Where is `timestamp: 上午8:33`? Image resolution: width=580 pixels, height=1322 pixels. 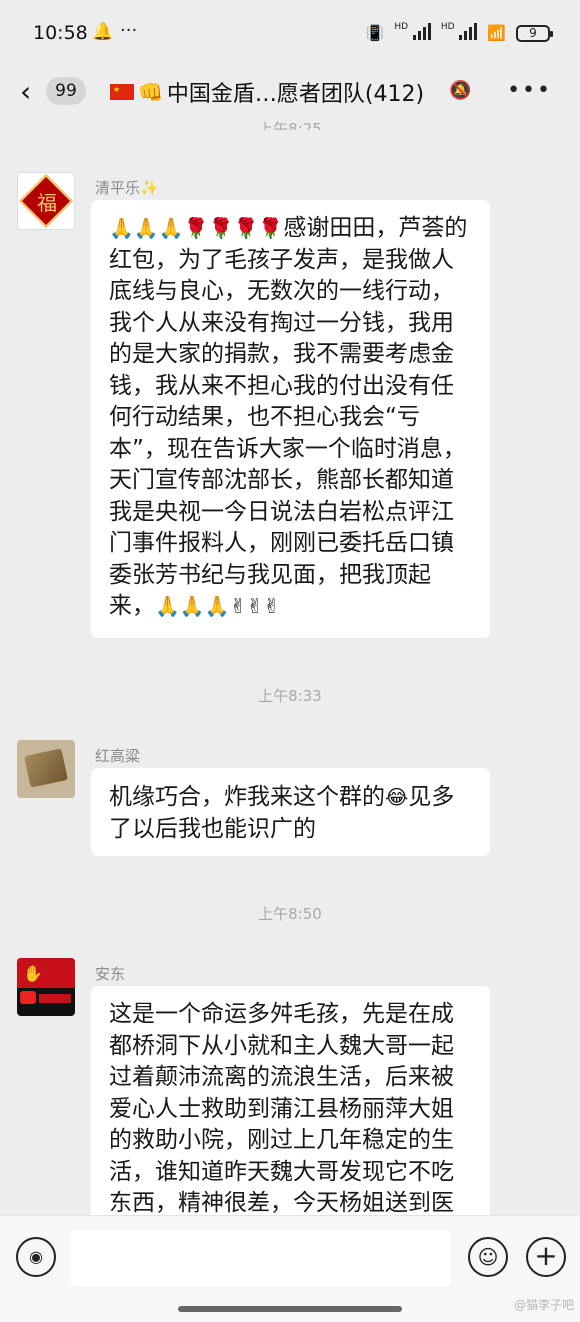 timestamp: 上午8:33 is located at coordinates (290, 696).